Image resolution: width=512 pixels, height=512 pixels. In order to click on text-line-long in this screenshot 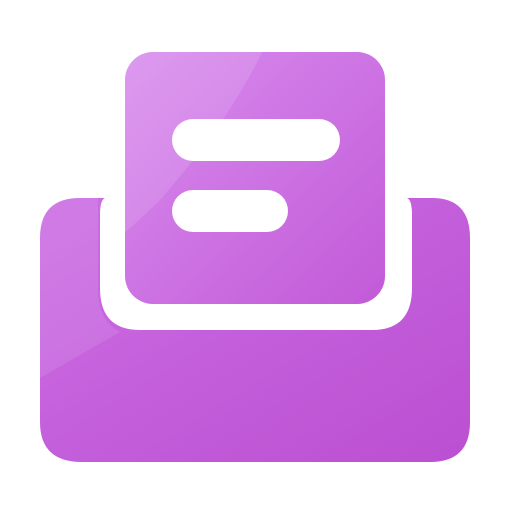, I will do `click(256, 140)`.